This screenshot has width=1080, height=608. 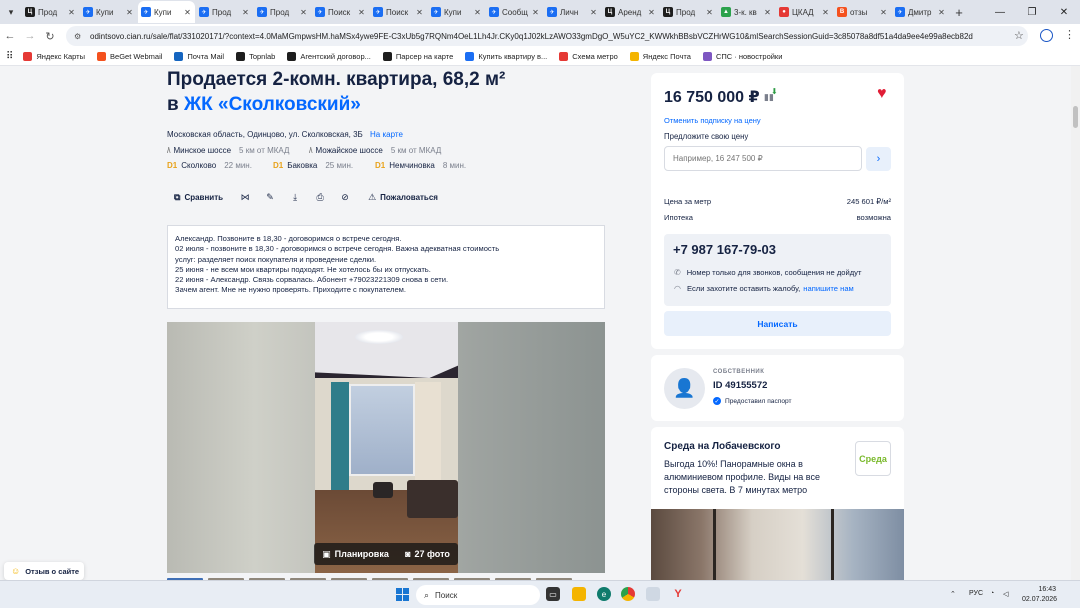 What do you see at coordinates (882, 94) in the screenshot?
I see `favorite-heart-icon: ♥` at bounding box center [882, 94].